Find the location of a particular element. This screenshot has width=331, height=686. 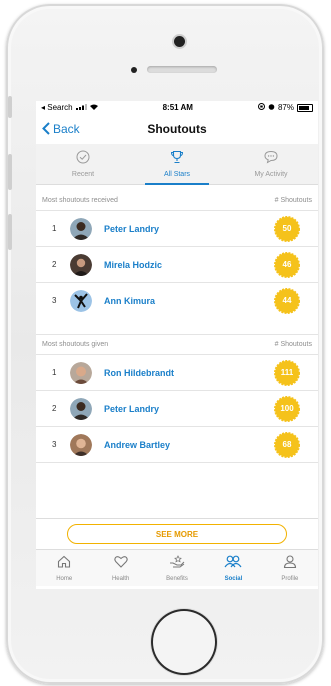

leaderboard-row: 1 Peter Landry 50 is located at coordinates (177, 228).